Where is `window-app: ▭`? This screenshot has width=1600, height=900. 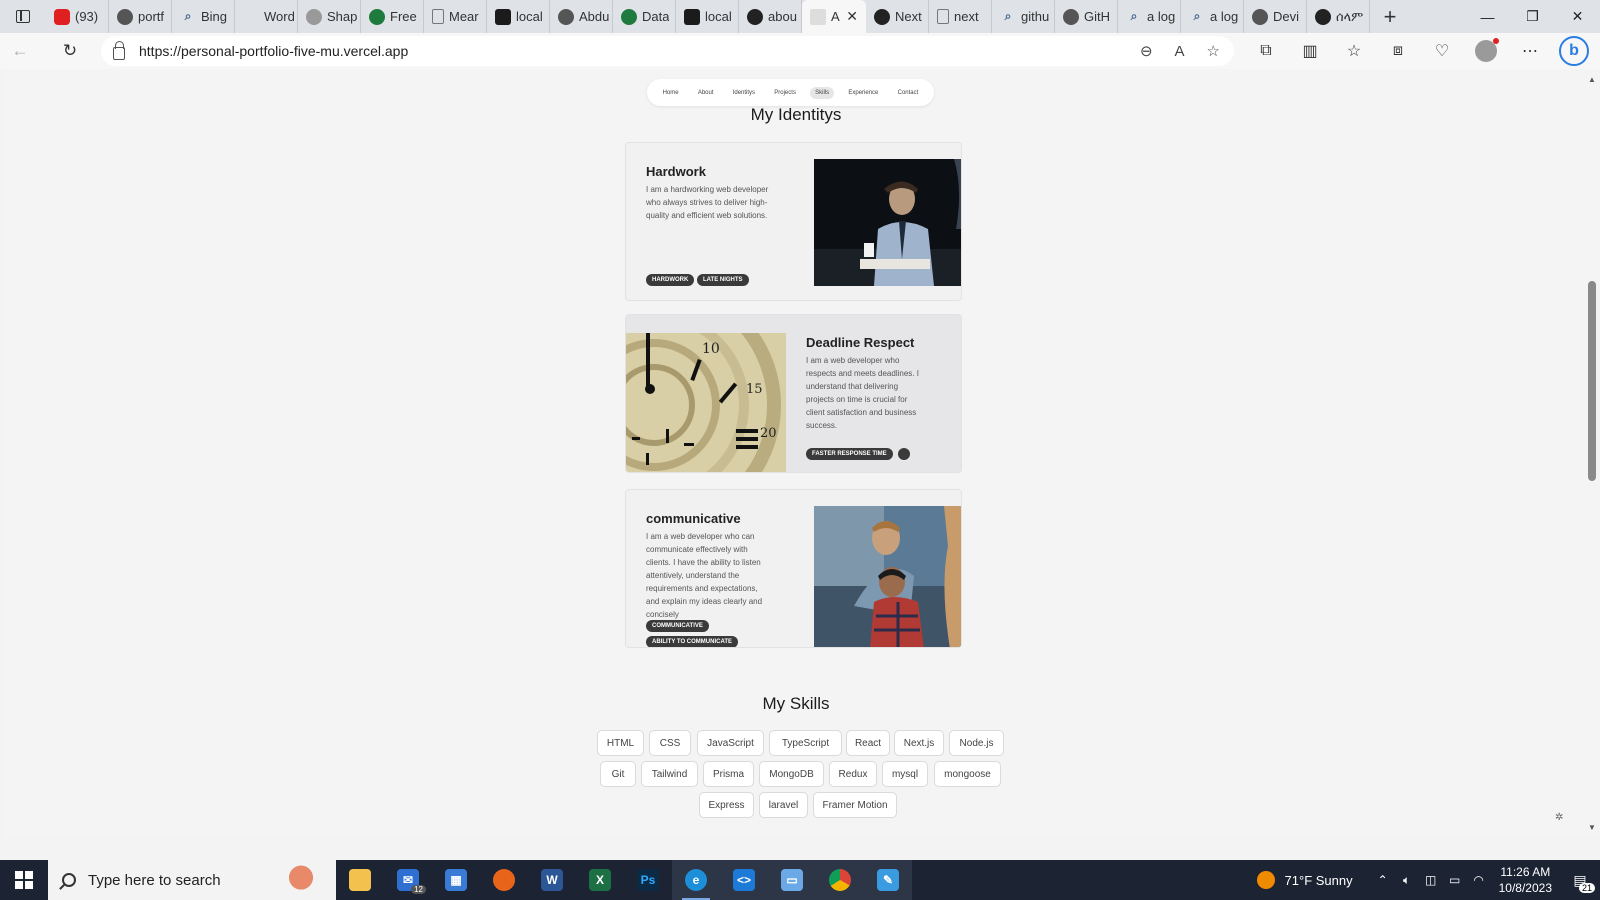
window-app: ▭ is located at coordinates (792, 880).